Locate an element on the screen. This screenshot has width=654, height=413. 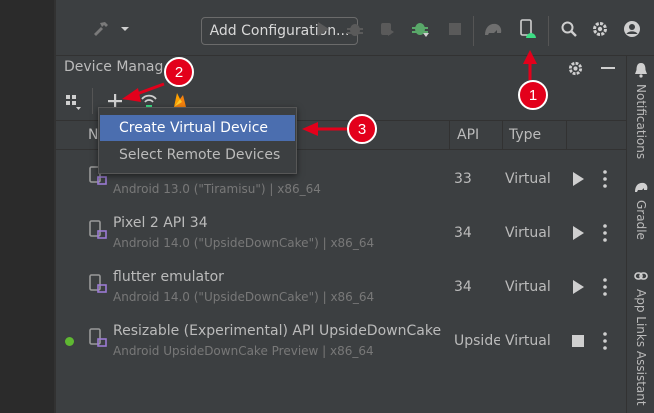
tab-label: Gradle is located at coordinates (641, 220).